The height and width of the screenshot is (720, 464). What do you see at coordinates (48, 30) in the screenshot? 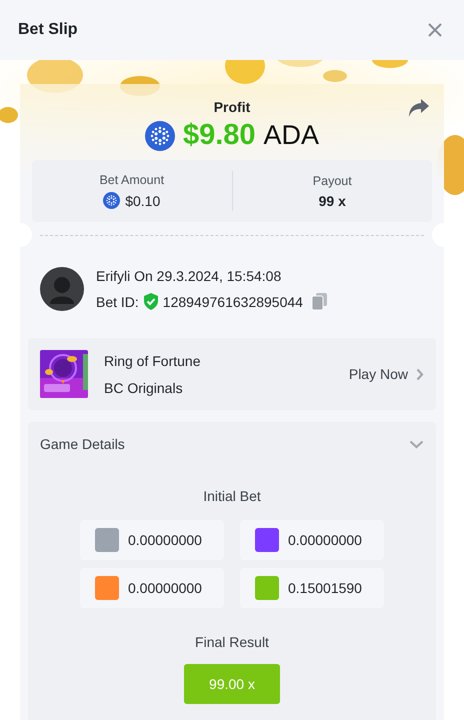
I see `window-title: Bet Slip` at bounding box center [48, 30].